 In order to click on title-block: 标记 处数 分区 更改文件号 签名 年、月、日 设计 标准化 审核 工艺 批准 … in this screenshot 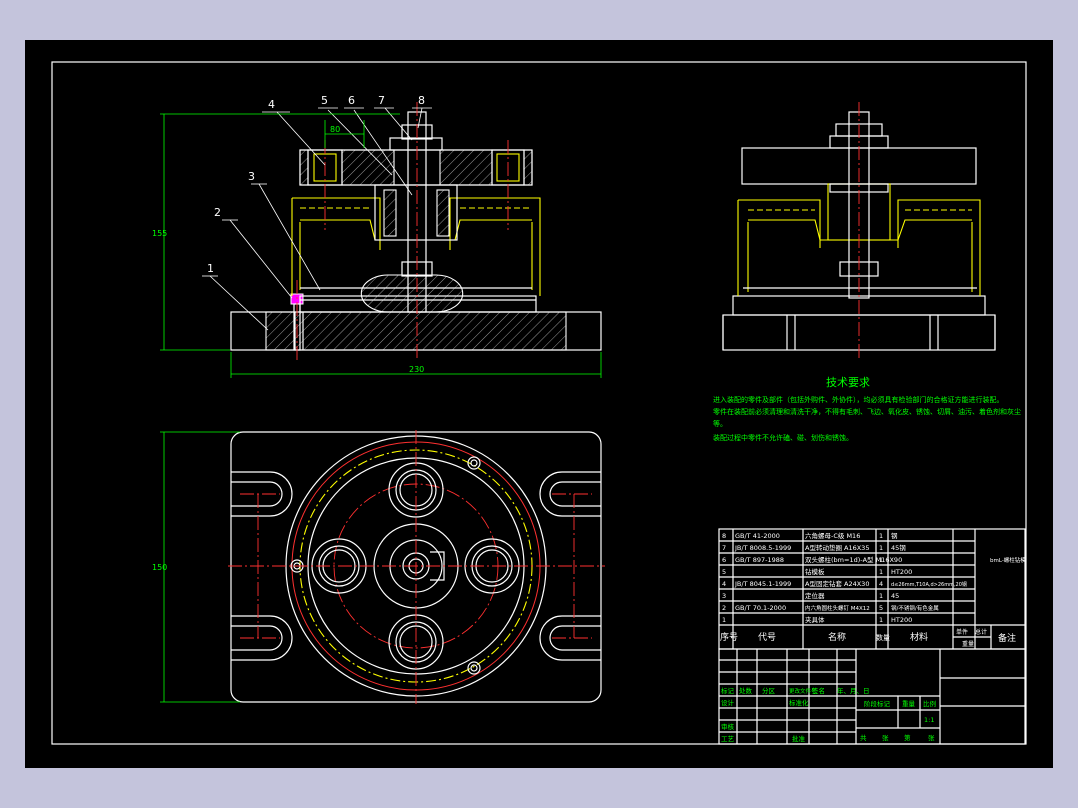, I will do `click(872, 696)`.